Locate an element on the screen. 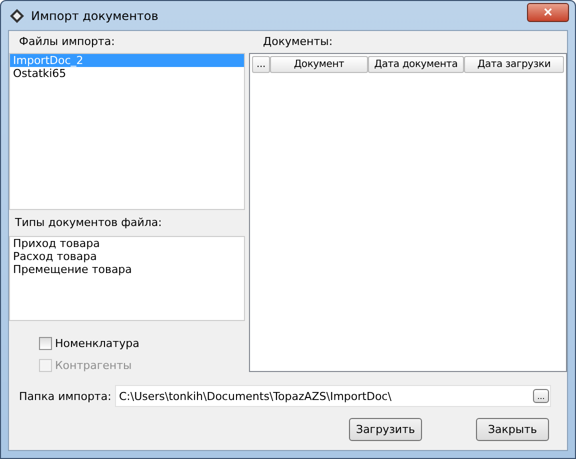 This screenshot has height=459, width=576. column-header: Документ is located at coordinates (319, 64).